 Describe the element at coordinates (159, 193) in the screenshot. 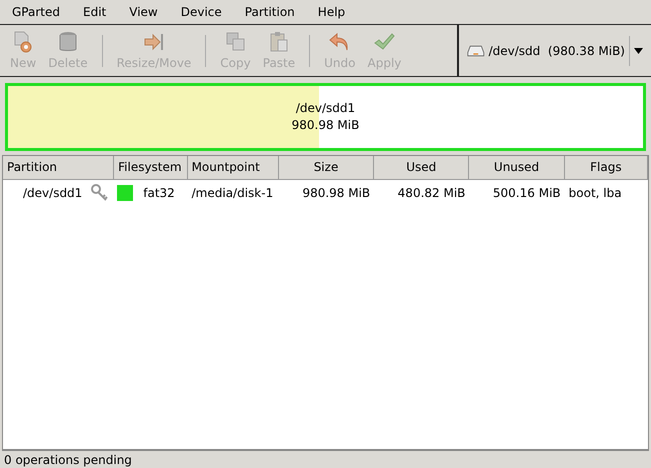

I see `table-cell-text: fat32` at that location.